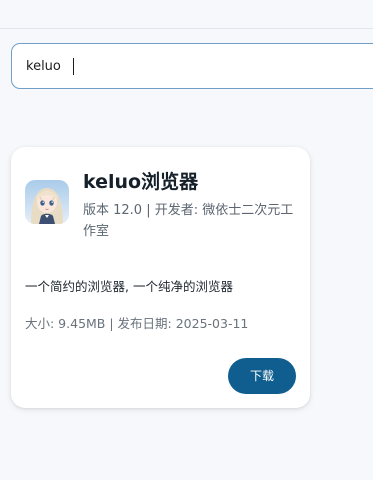 This screenshot has height=480, width=373. I want to click on app-title: keluo浏览器, so click(140, 180).